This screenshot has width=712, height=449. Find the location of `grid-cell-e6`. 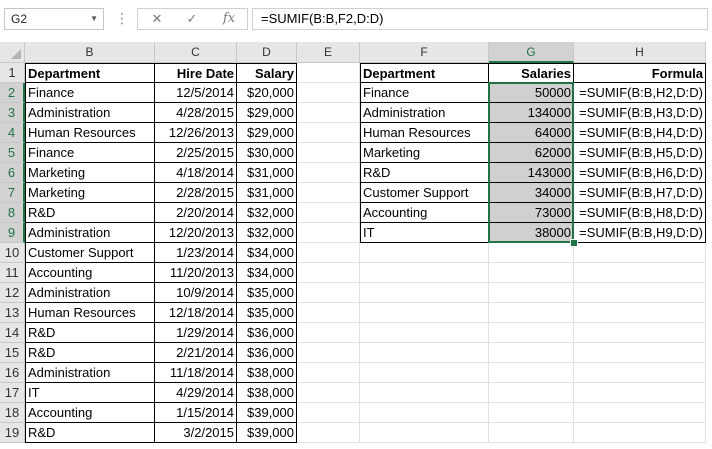

grid-cell-e6 is located at coordinates (328, 173).